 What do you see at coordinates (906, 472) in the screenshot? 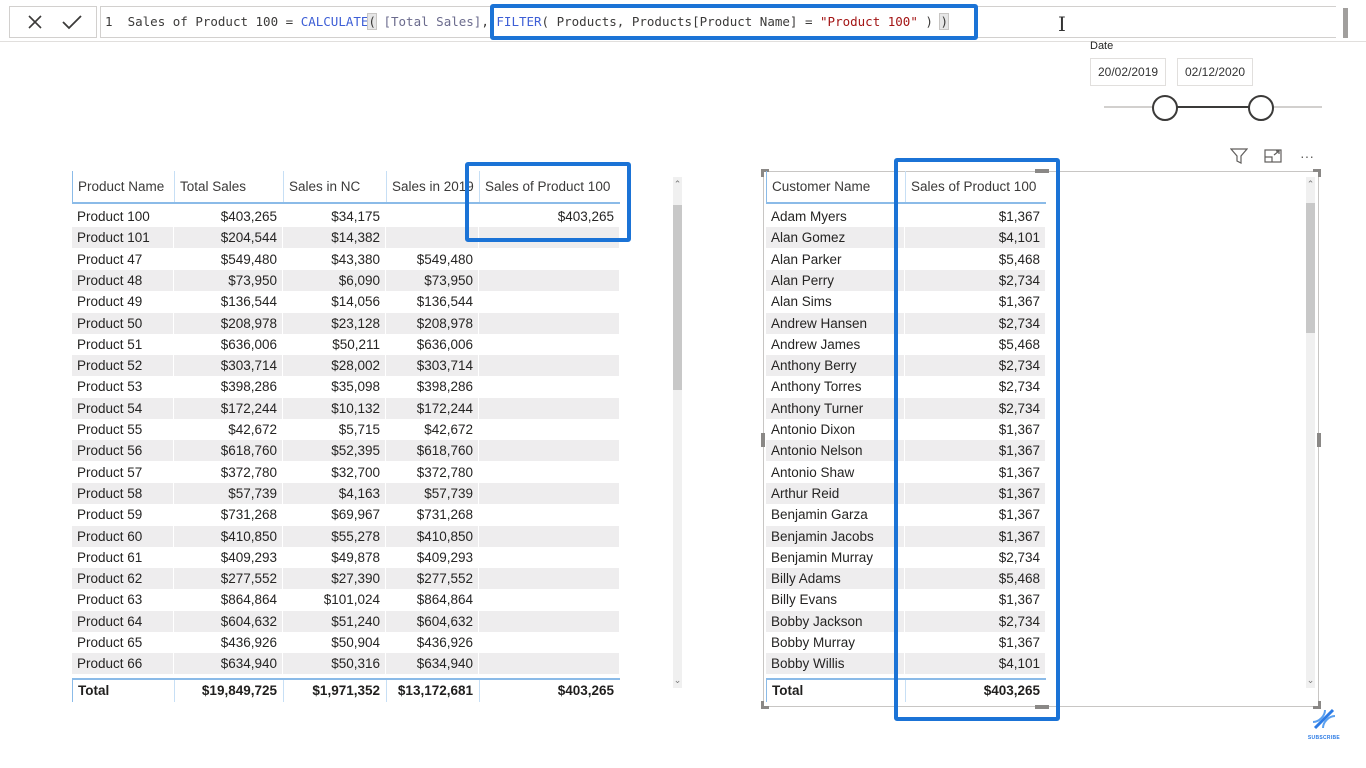
I see `table-row: Antonio Shaw $1,367` at bounding box center [906, 472].